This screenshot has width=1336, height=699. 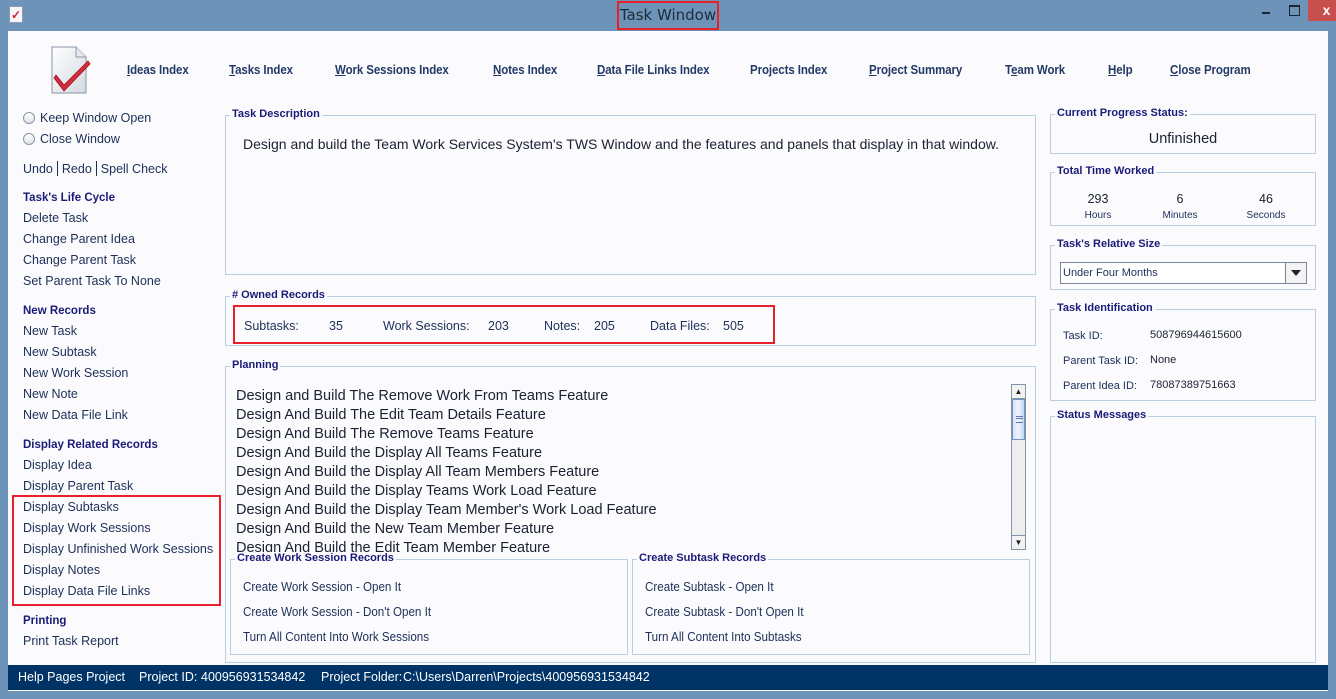 I want to click on seconds-value: 46, so click(x=1266, y=199).